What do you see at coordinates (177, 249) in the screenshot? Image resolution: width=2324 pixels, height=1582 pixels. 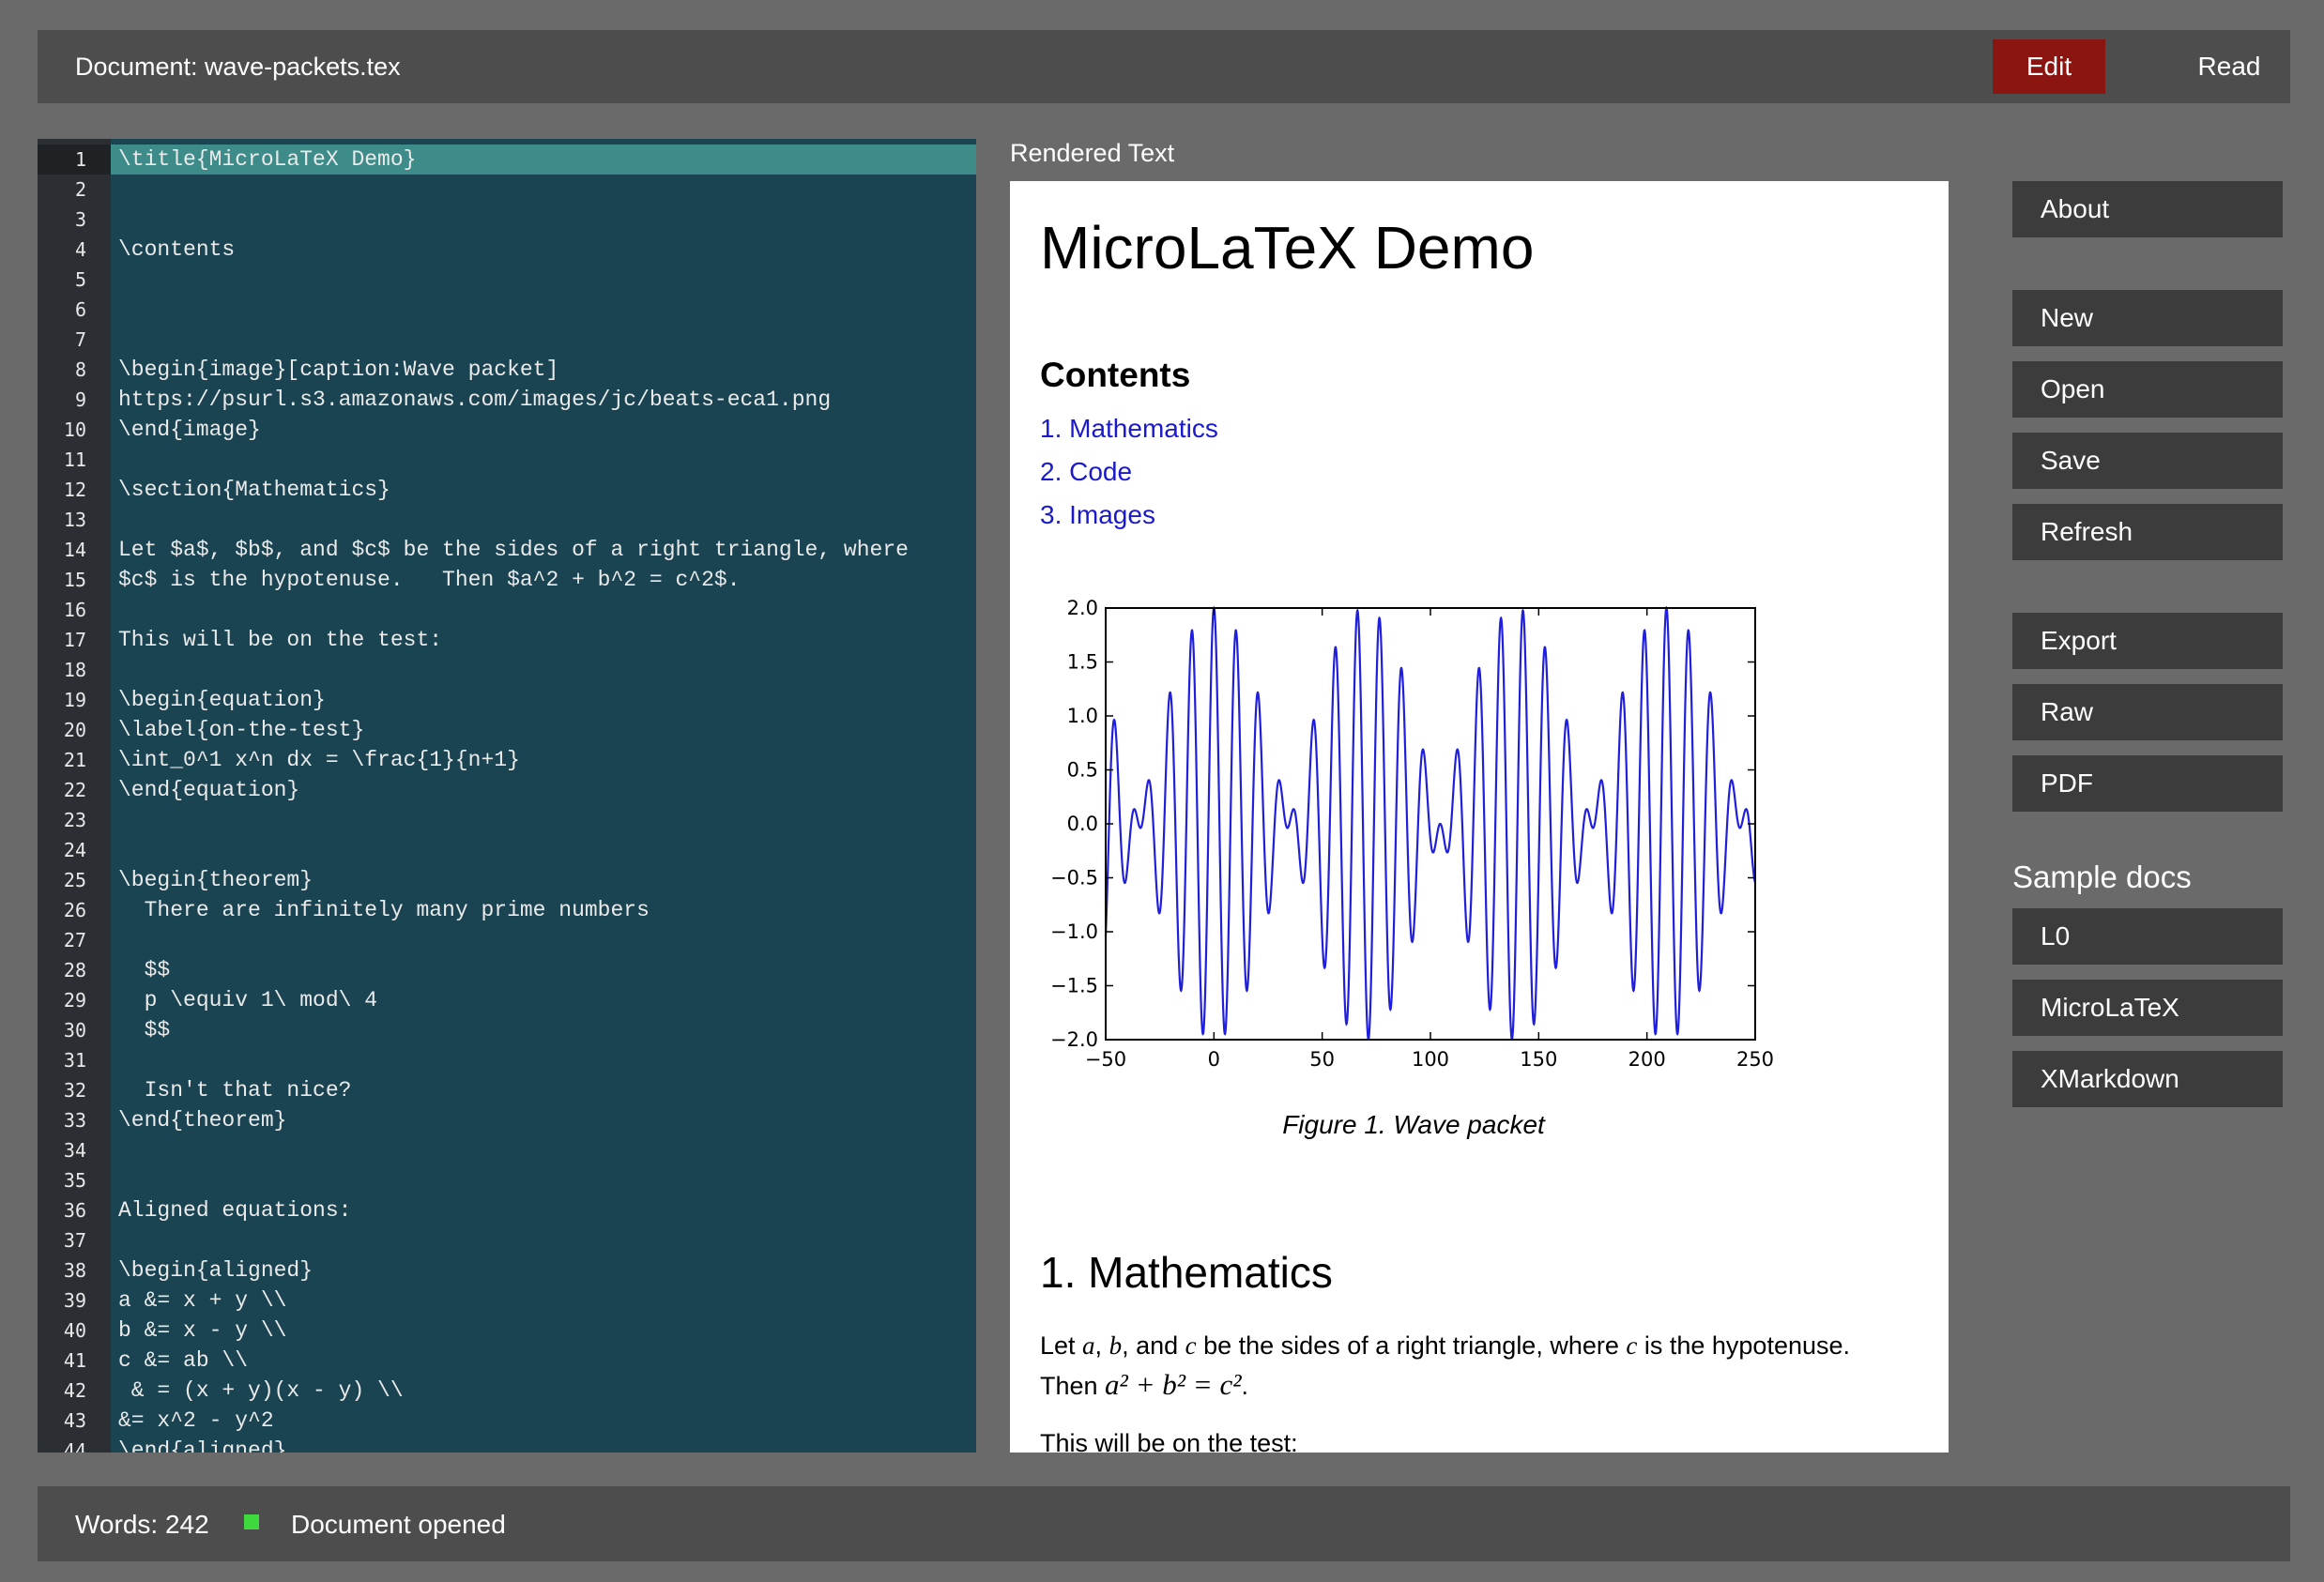 I see `line-code: \contents` at bounding box center [177, 249].